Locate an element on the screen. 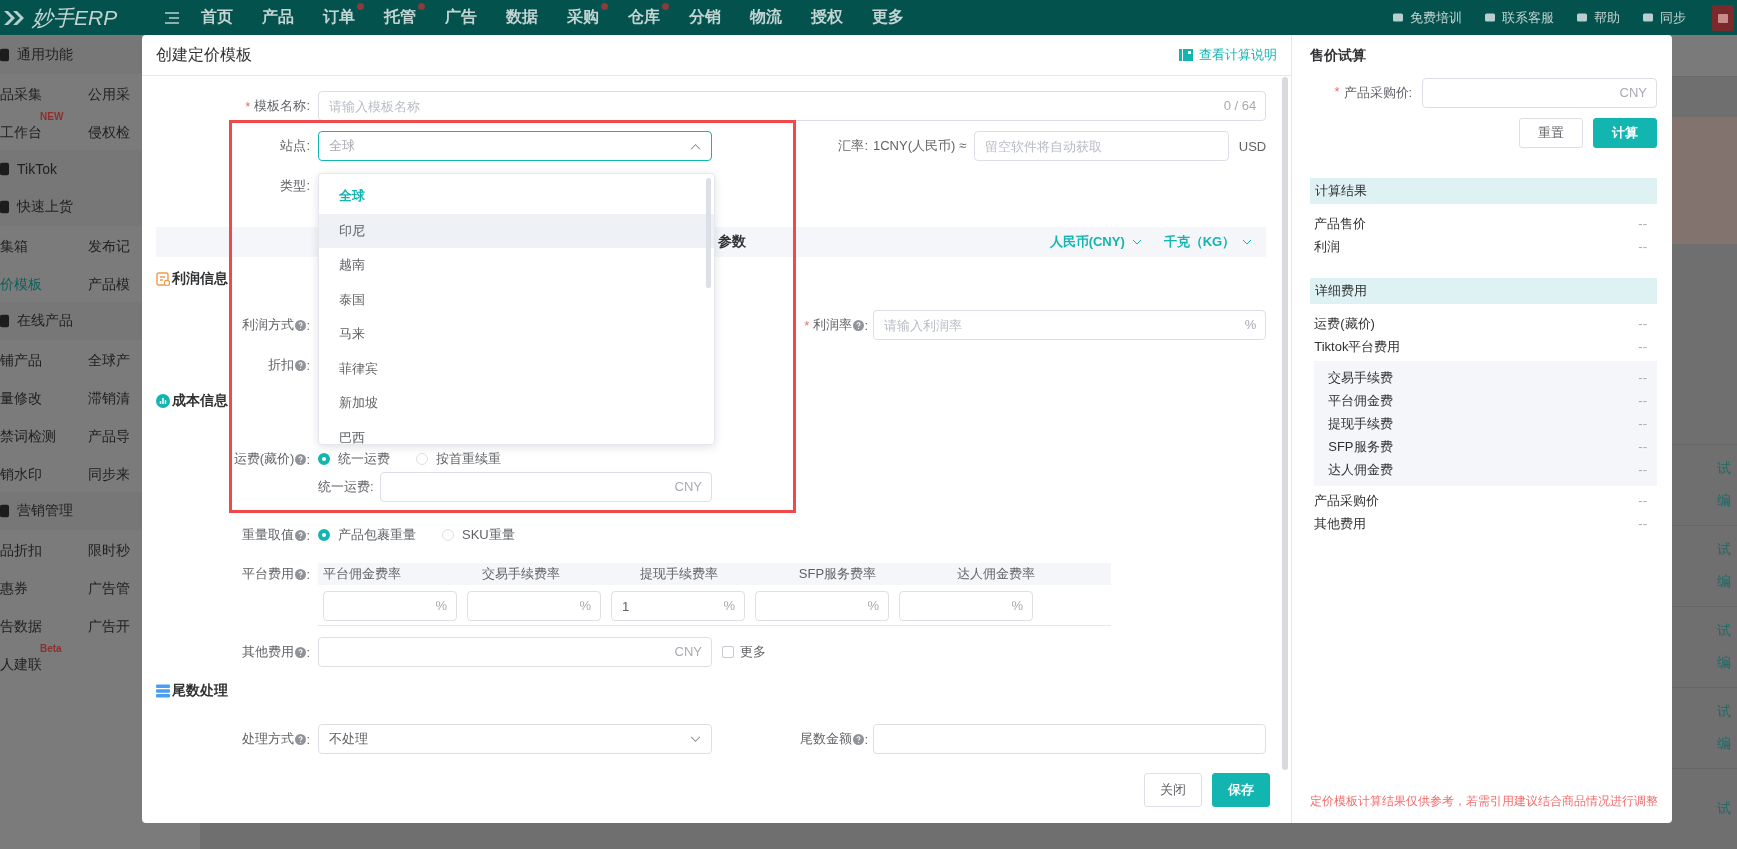 The image size is (1737, 849). sidebar-item: 产品导 is located at coordinates (109, 435).